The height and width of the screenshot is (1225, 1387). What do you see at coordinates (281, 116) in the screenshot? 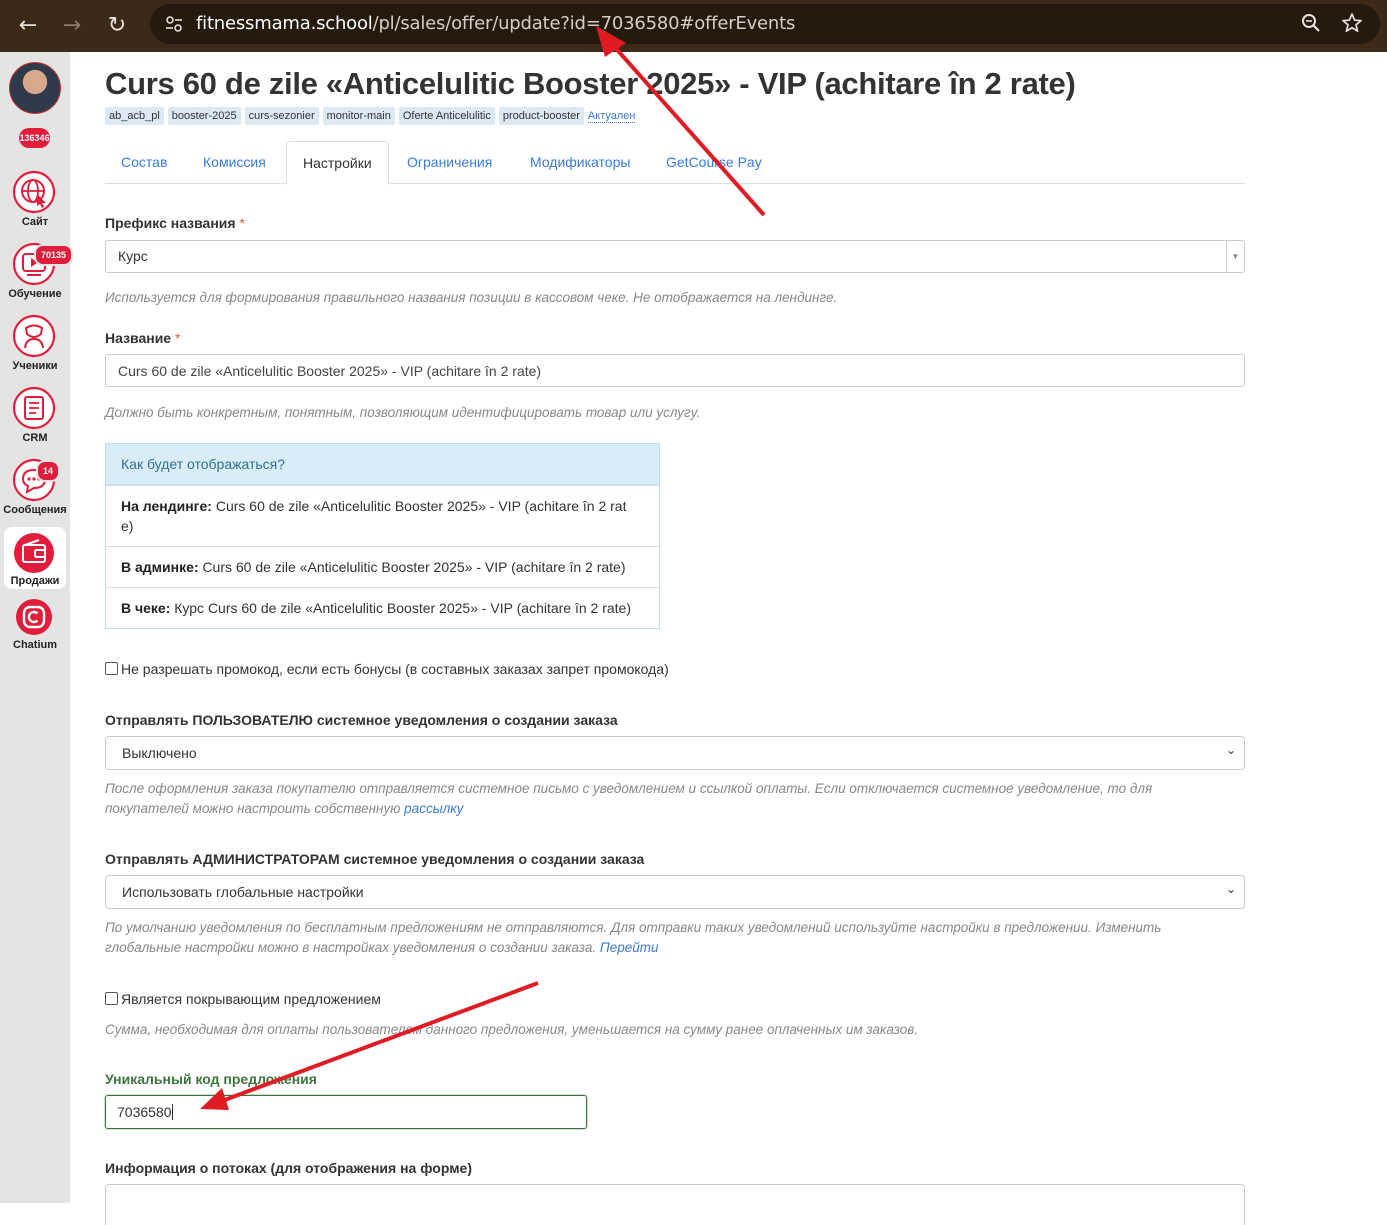
I see `tag: curs-sezonier` at bounding box center [281, 116].